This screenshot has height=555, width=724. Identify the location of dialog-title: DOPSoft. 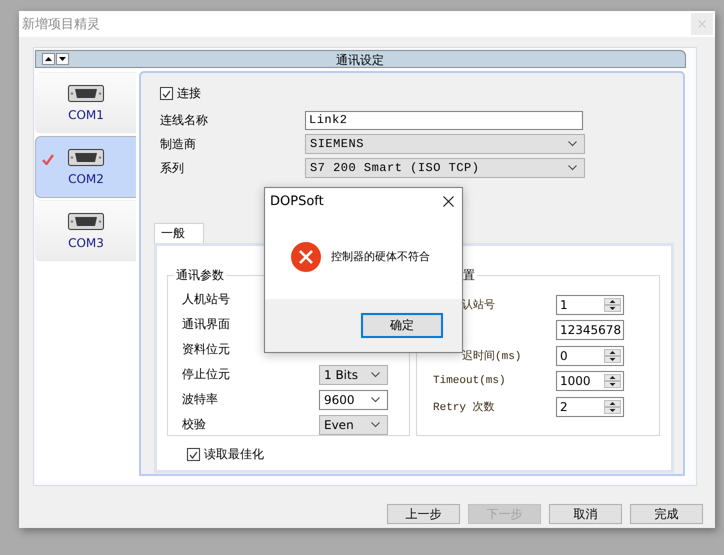
(297, 201).